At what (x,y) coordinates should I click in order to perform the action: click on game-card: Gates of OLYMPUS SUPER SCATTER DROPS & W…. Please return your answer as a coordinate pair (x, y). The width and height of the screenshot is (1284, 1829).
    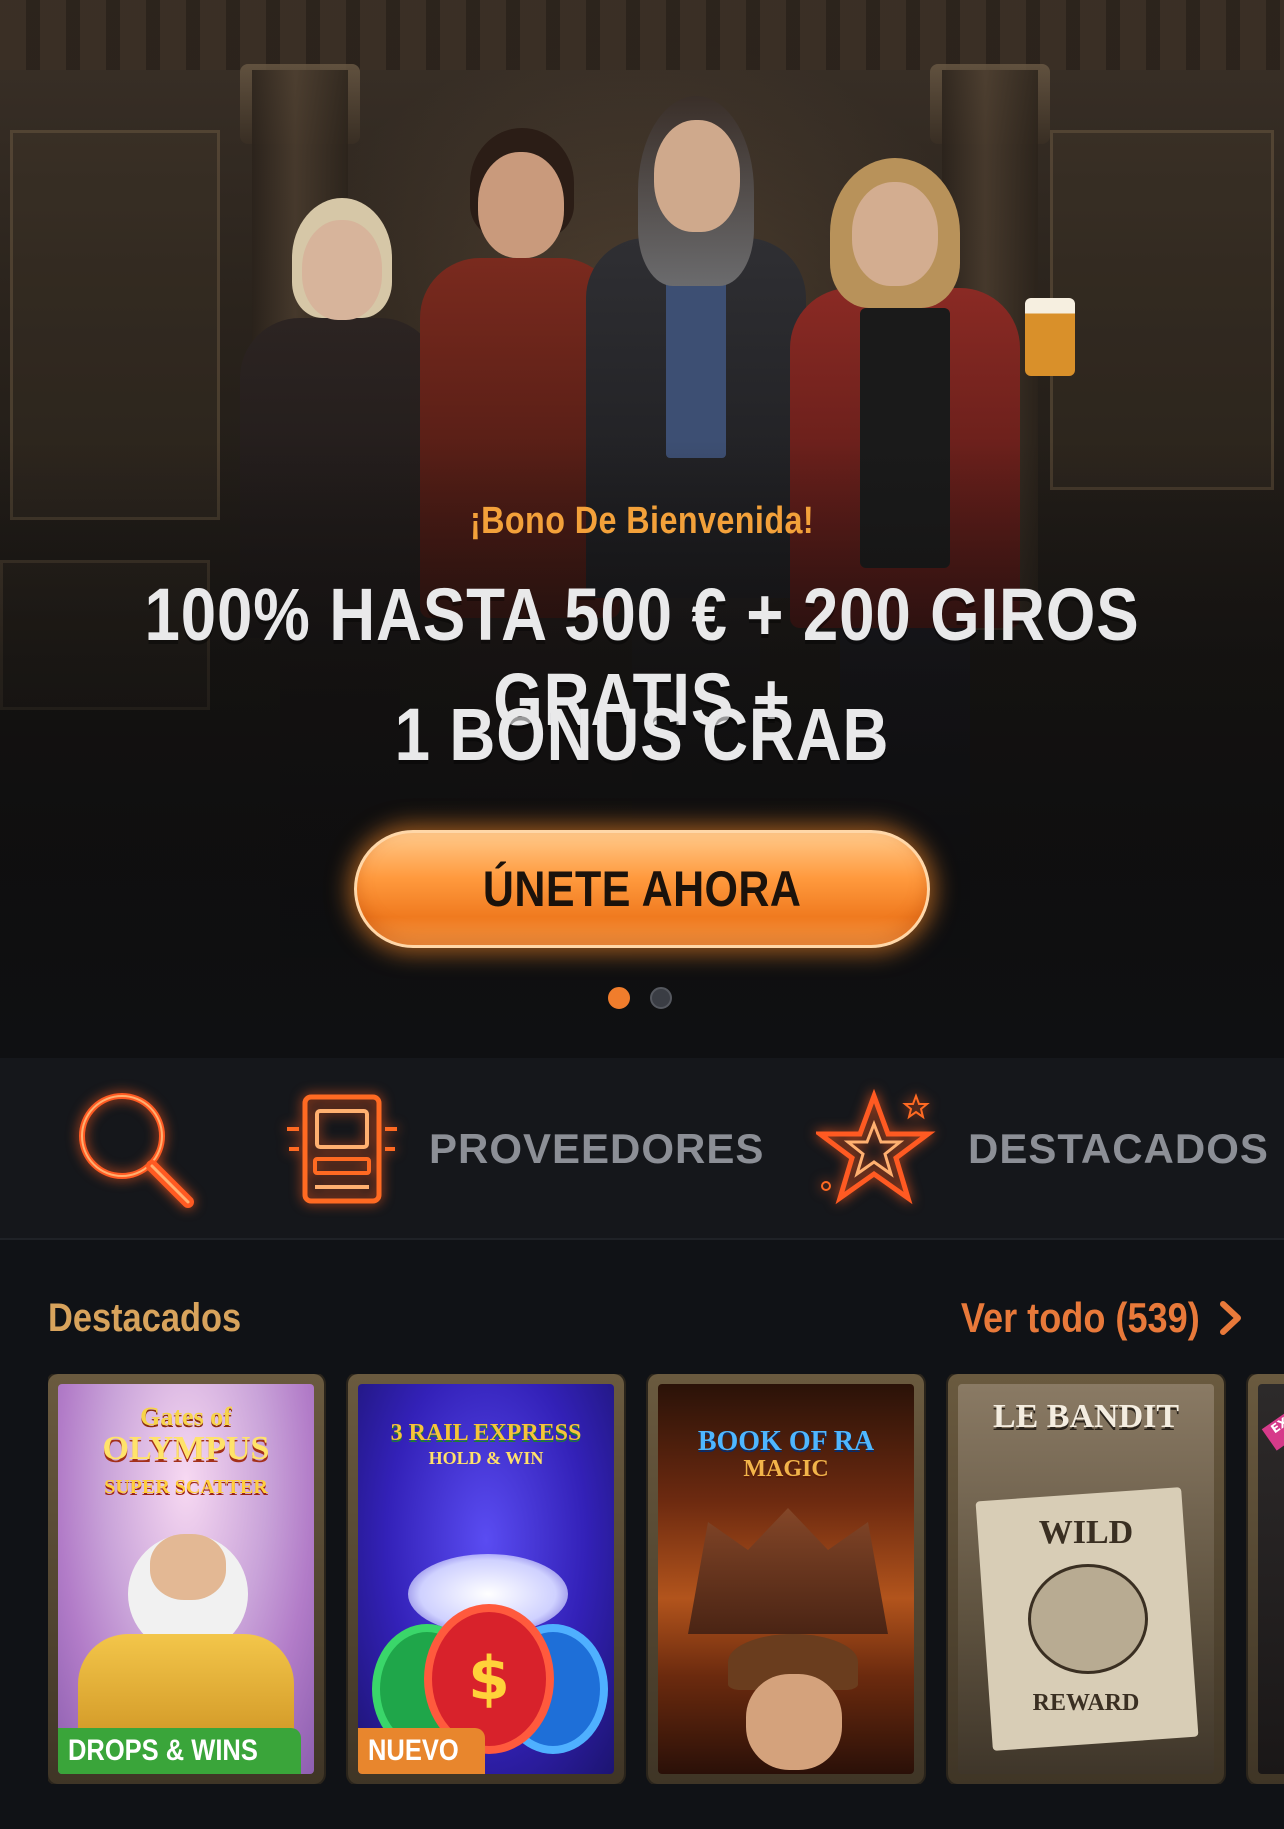
    Looking at the image, I should click on (186, 1579).